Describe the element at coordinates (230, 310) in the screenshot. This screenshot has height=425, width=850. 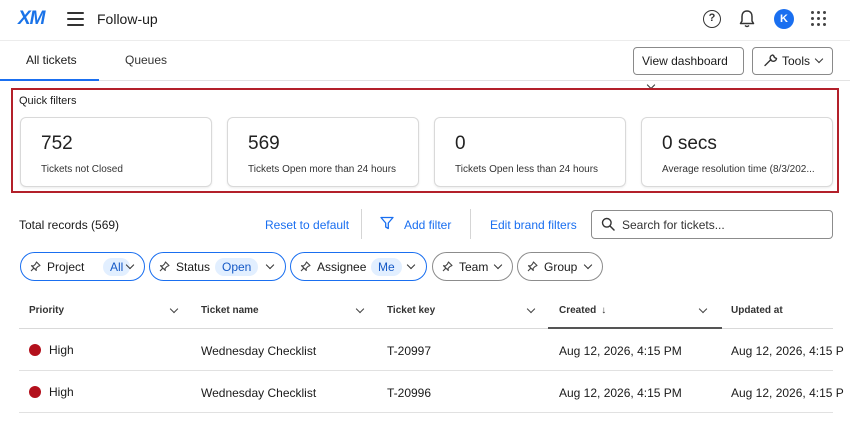
I see `column-header-ticket-name: Ticket name` at that location.